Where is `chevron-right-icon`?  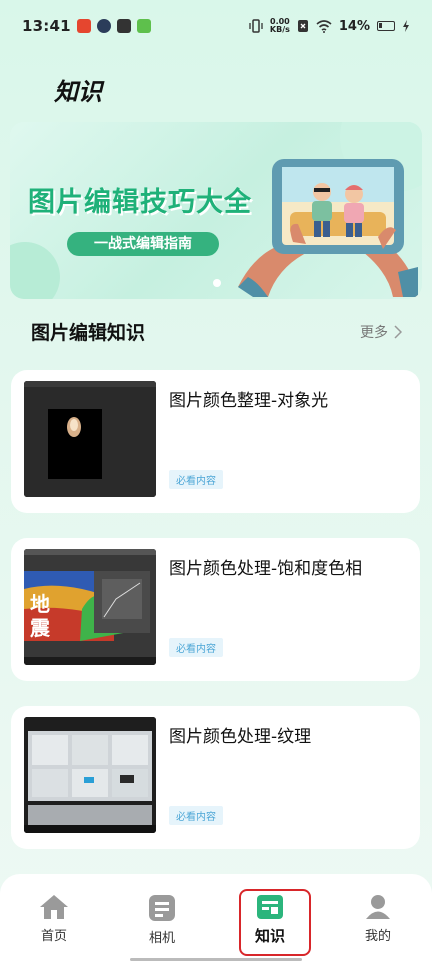 chevron-right-icon is located at coordinates (398, 332).